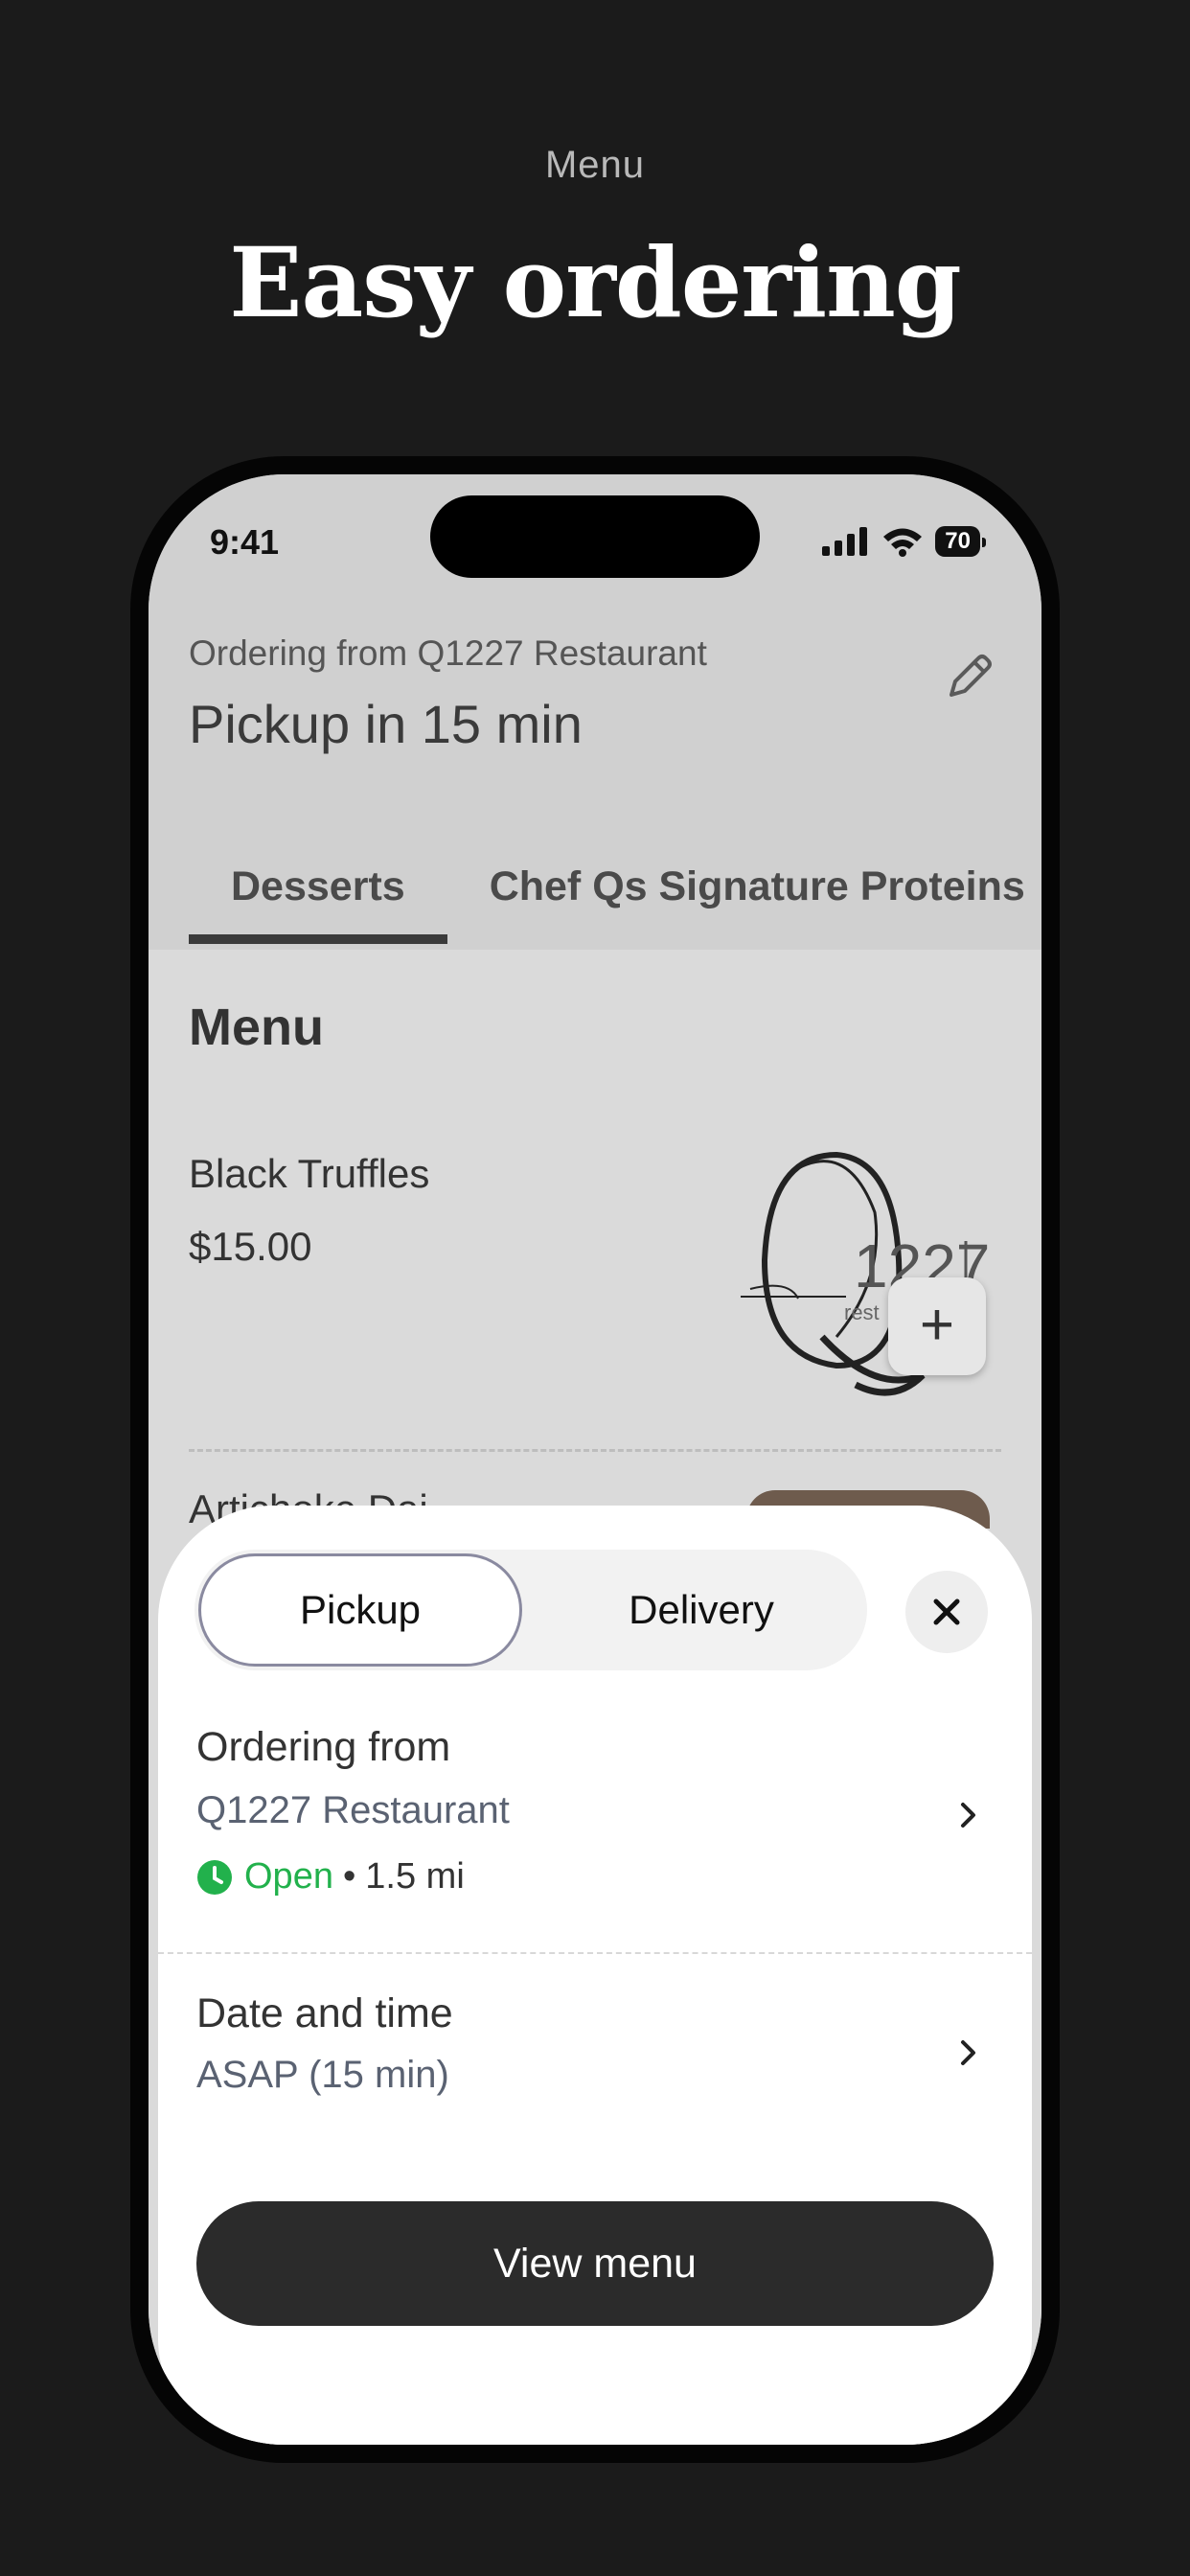 The height and width of the screenshot is (2576, 1190). Describe the element at coordinates (862, 1312) in the screenshot. I see `svg-text: rest` at that location.